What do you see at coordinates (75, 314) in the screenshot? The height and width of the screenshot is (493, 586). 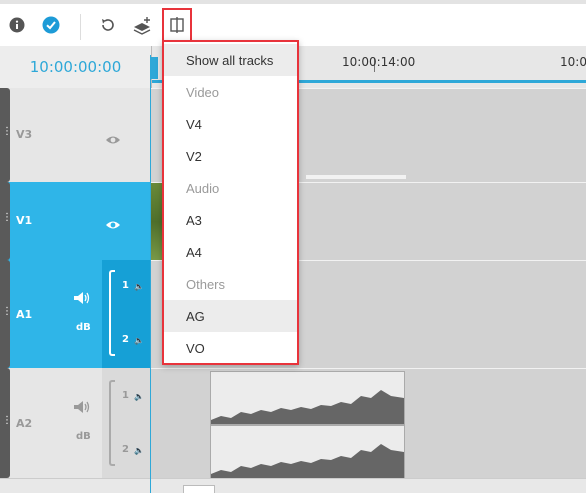 I see `track-header-a1: ⋮ A1 dB 1 🔈 2 🔈` at bounding box center [75, 314].